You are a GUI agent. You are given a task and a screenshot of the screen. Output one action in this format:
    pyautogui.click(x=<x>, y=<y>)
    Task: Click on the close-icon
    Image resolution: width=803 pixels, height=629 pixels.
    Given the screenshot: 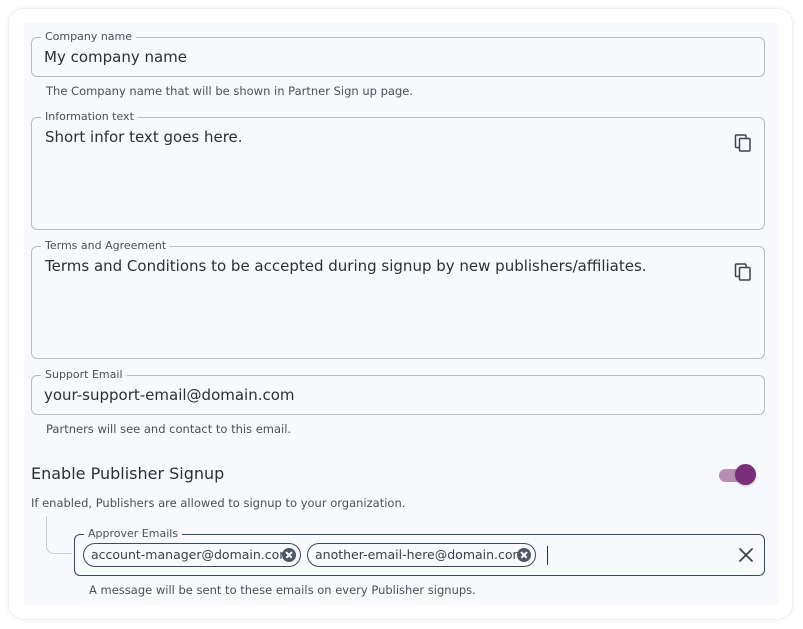 What is the action you would take?
    pyautogui.click(x=746, y=555)
    